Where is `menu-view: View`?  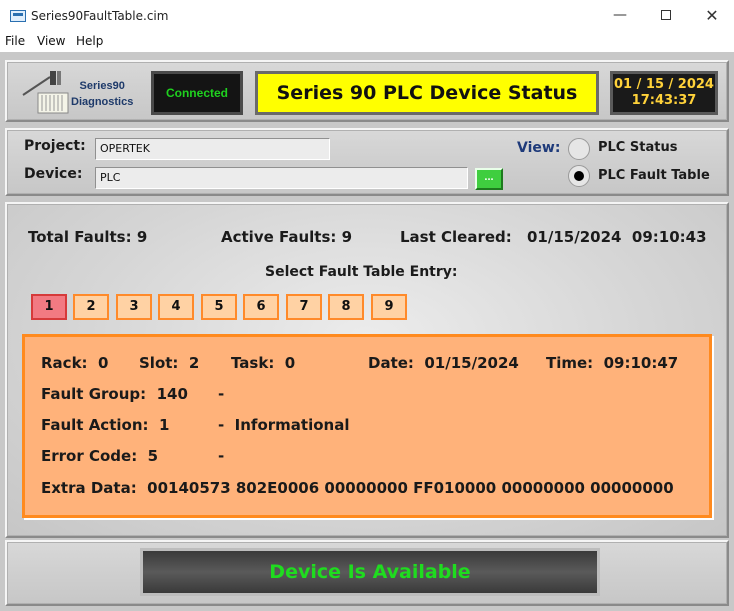
menu-view: View is located at coordinates (51, 41).